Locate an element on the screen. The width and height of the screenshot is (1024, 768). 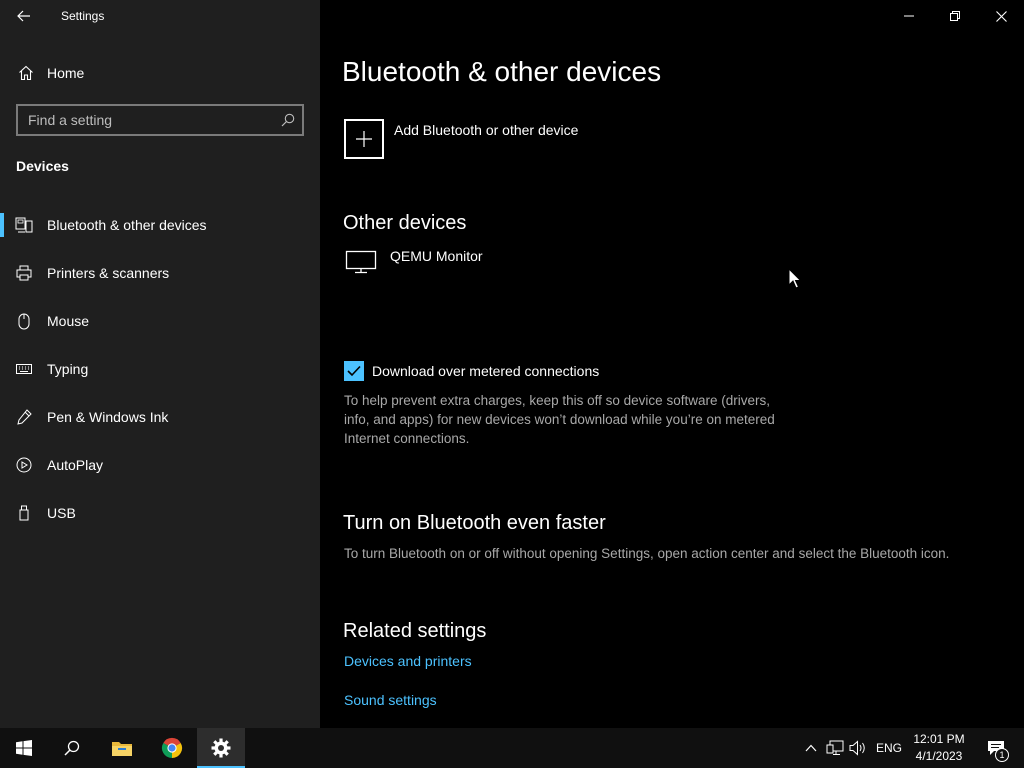
close-button is located at coordinates (1001, 16).